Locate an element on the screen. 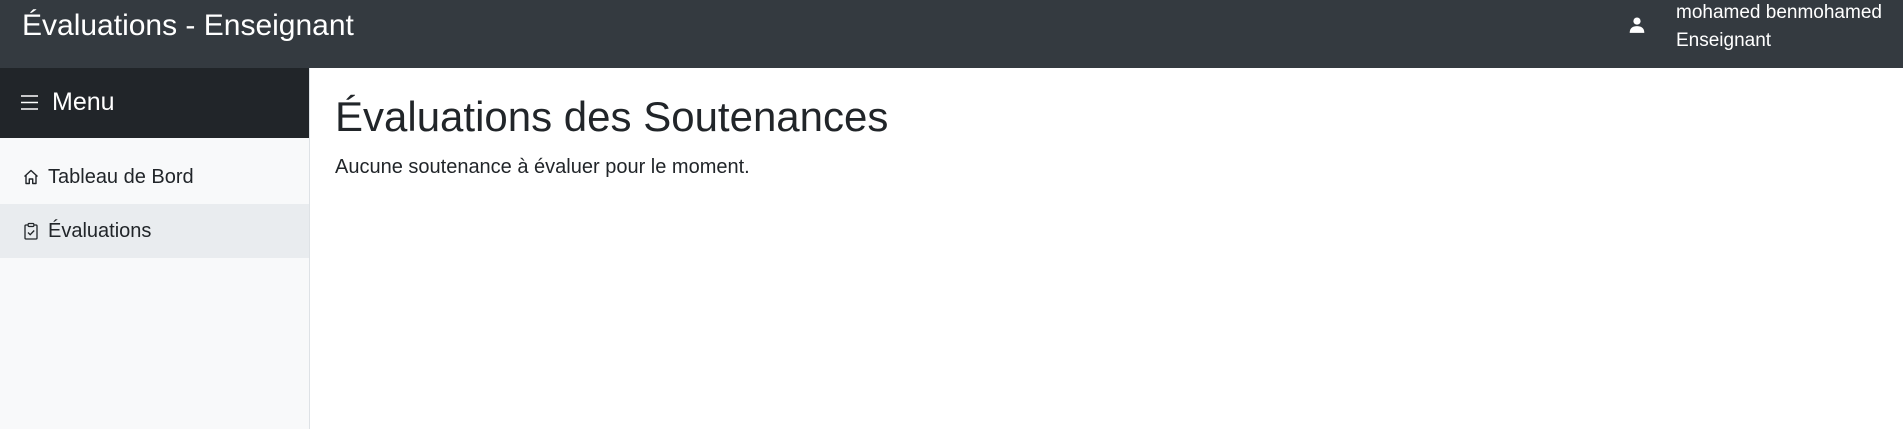 The image size is (1903, 429). sidebar-item-tableau-de-bord: Tableau de Bord is located at coordinates (154, 177).